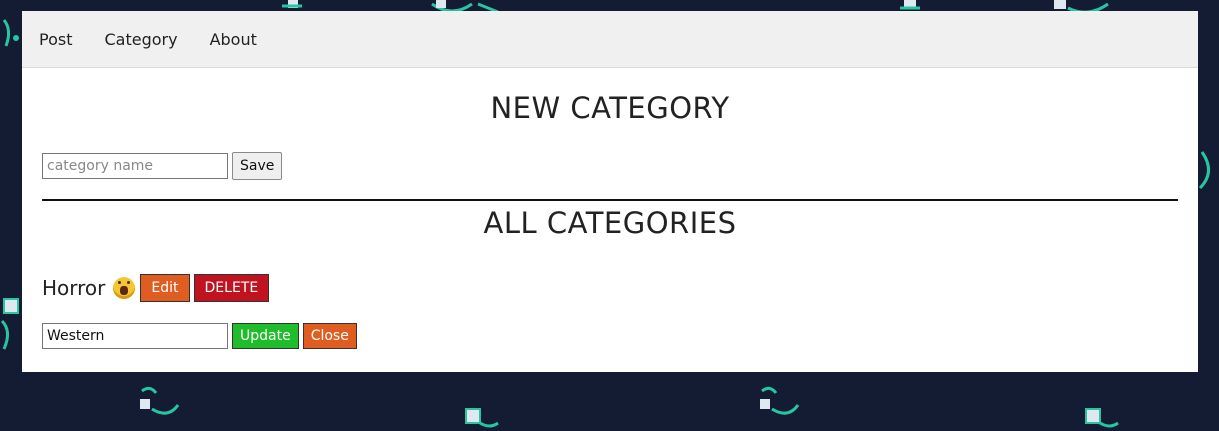  I want to click on category-name-input, so click(135, 166).